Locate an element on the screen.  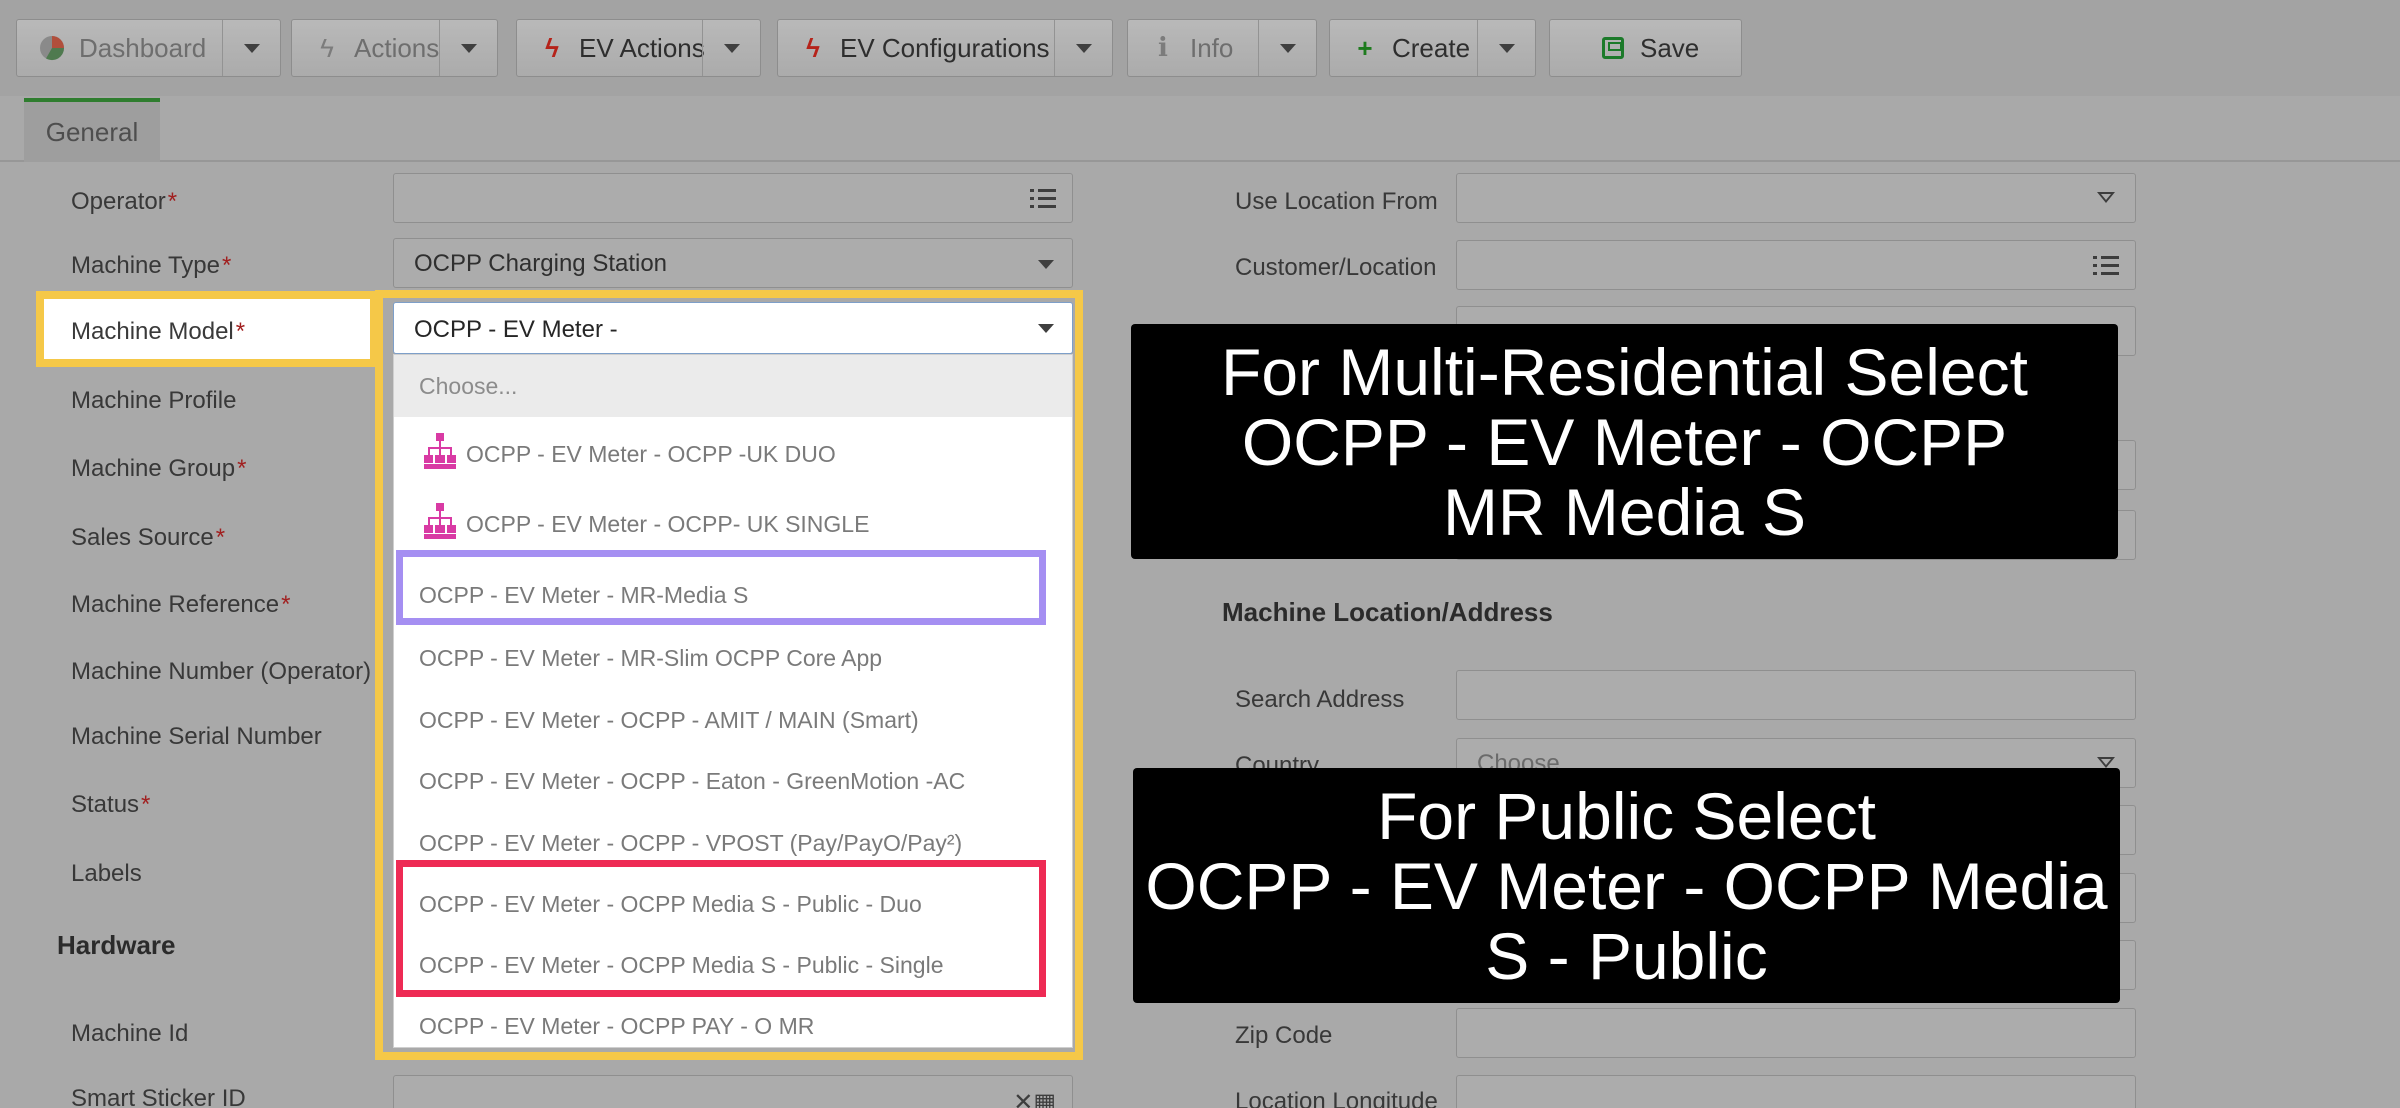
pie-chart-icon is located at coordinates (52, 48).